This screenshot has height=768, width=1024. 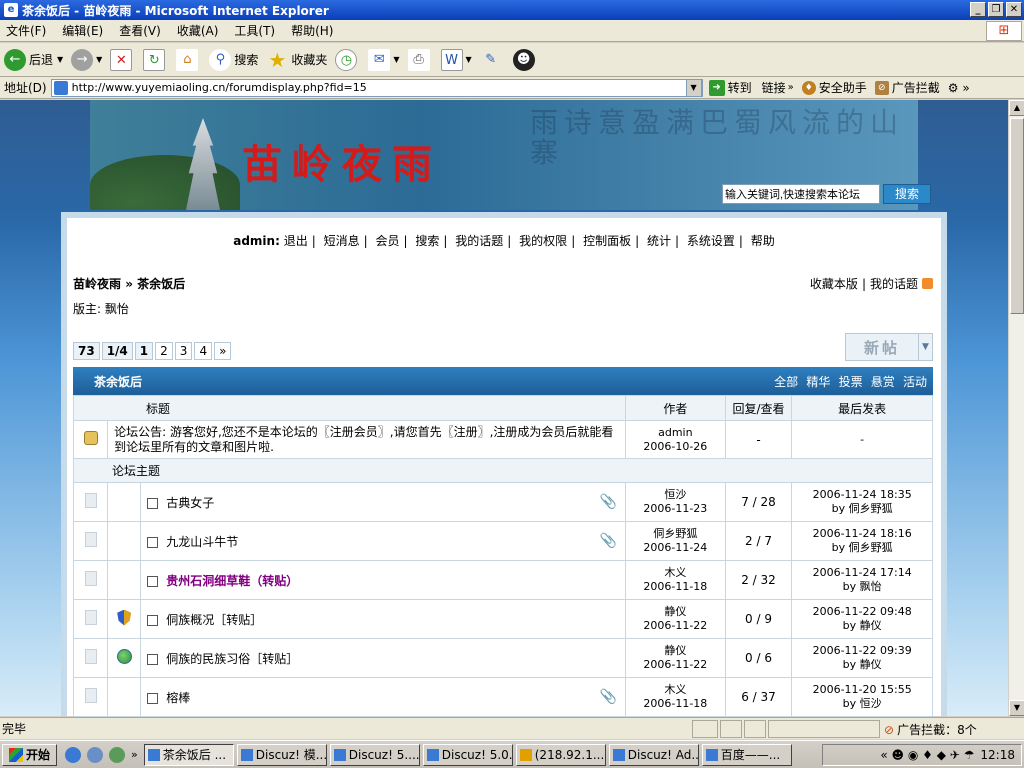 What do you see at coordinates (927, 755) in the screenshot?
I see `tray-icons: « ☻ ◉ ♦ ◆ ✈ ☂` at bounding box center [927, 755].